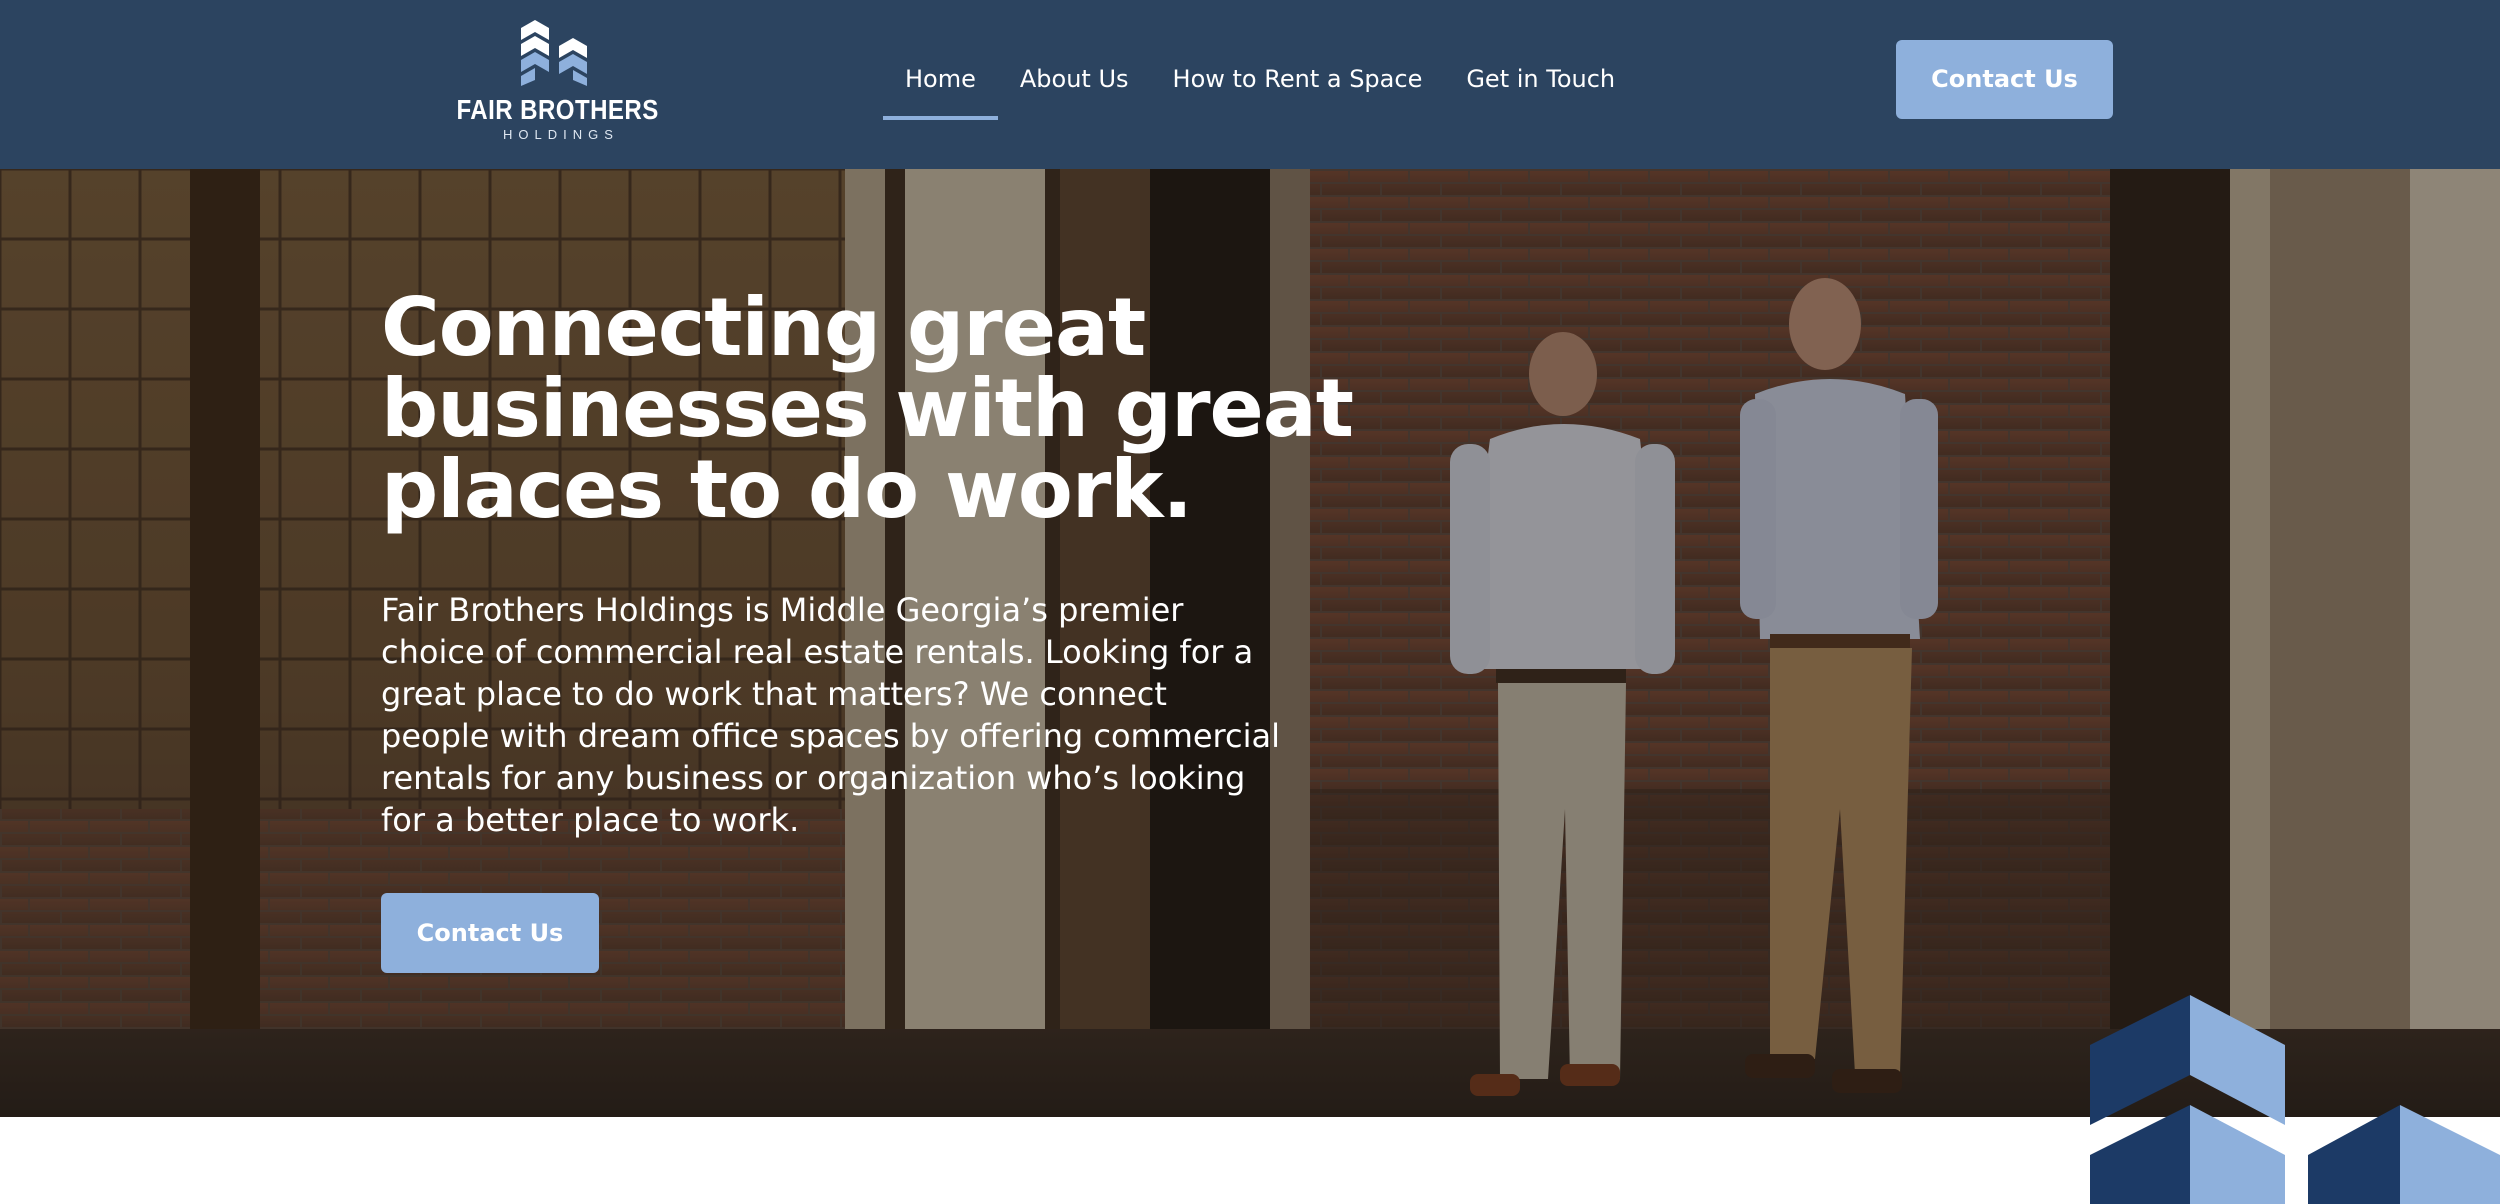  Describe the element at coordinates (554, 53) in the screenshot. I see `building-chevrons-logo-icon` at that location.